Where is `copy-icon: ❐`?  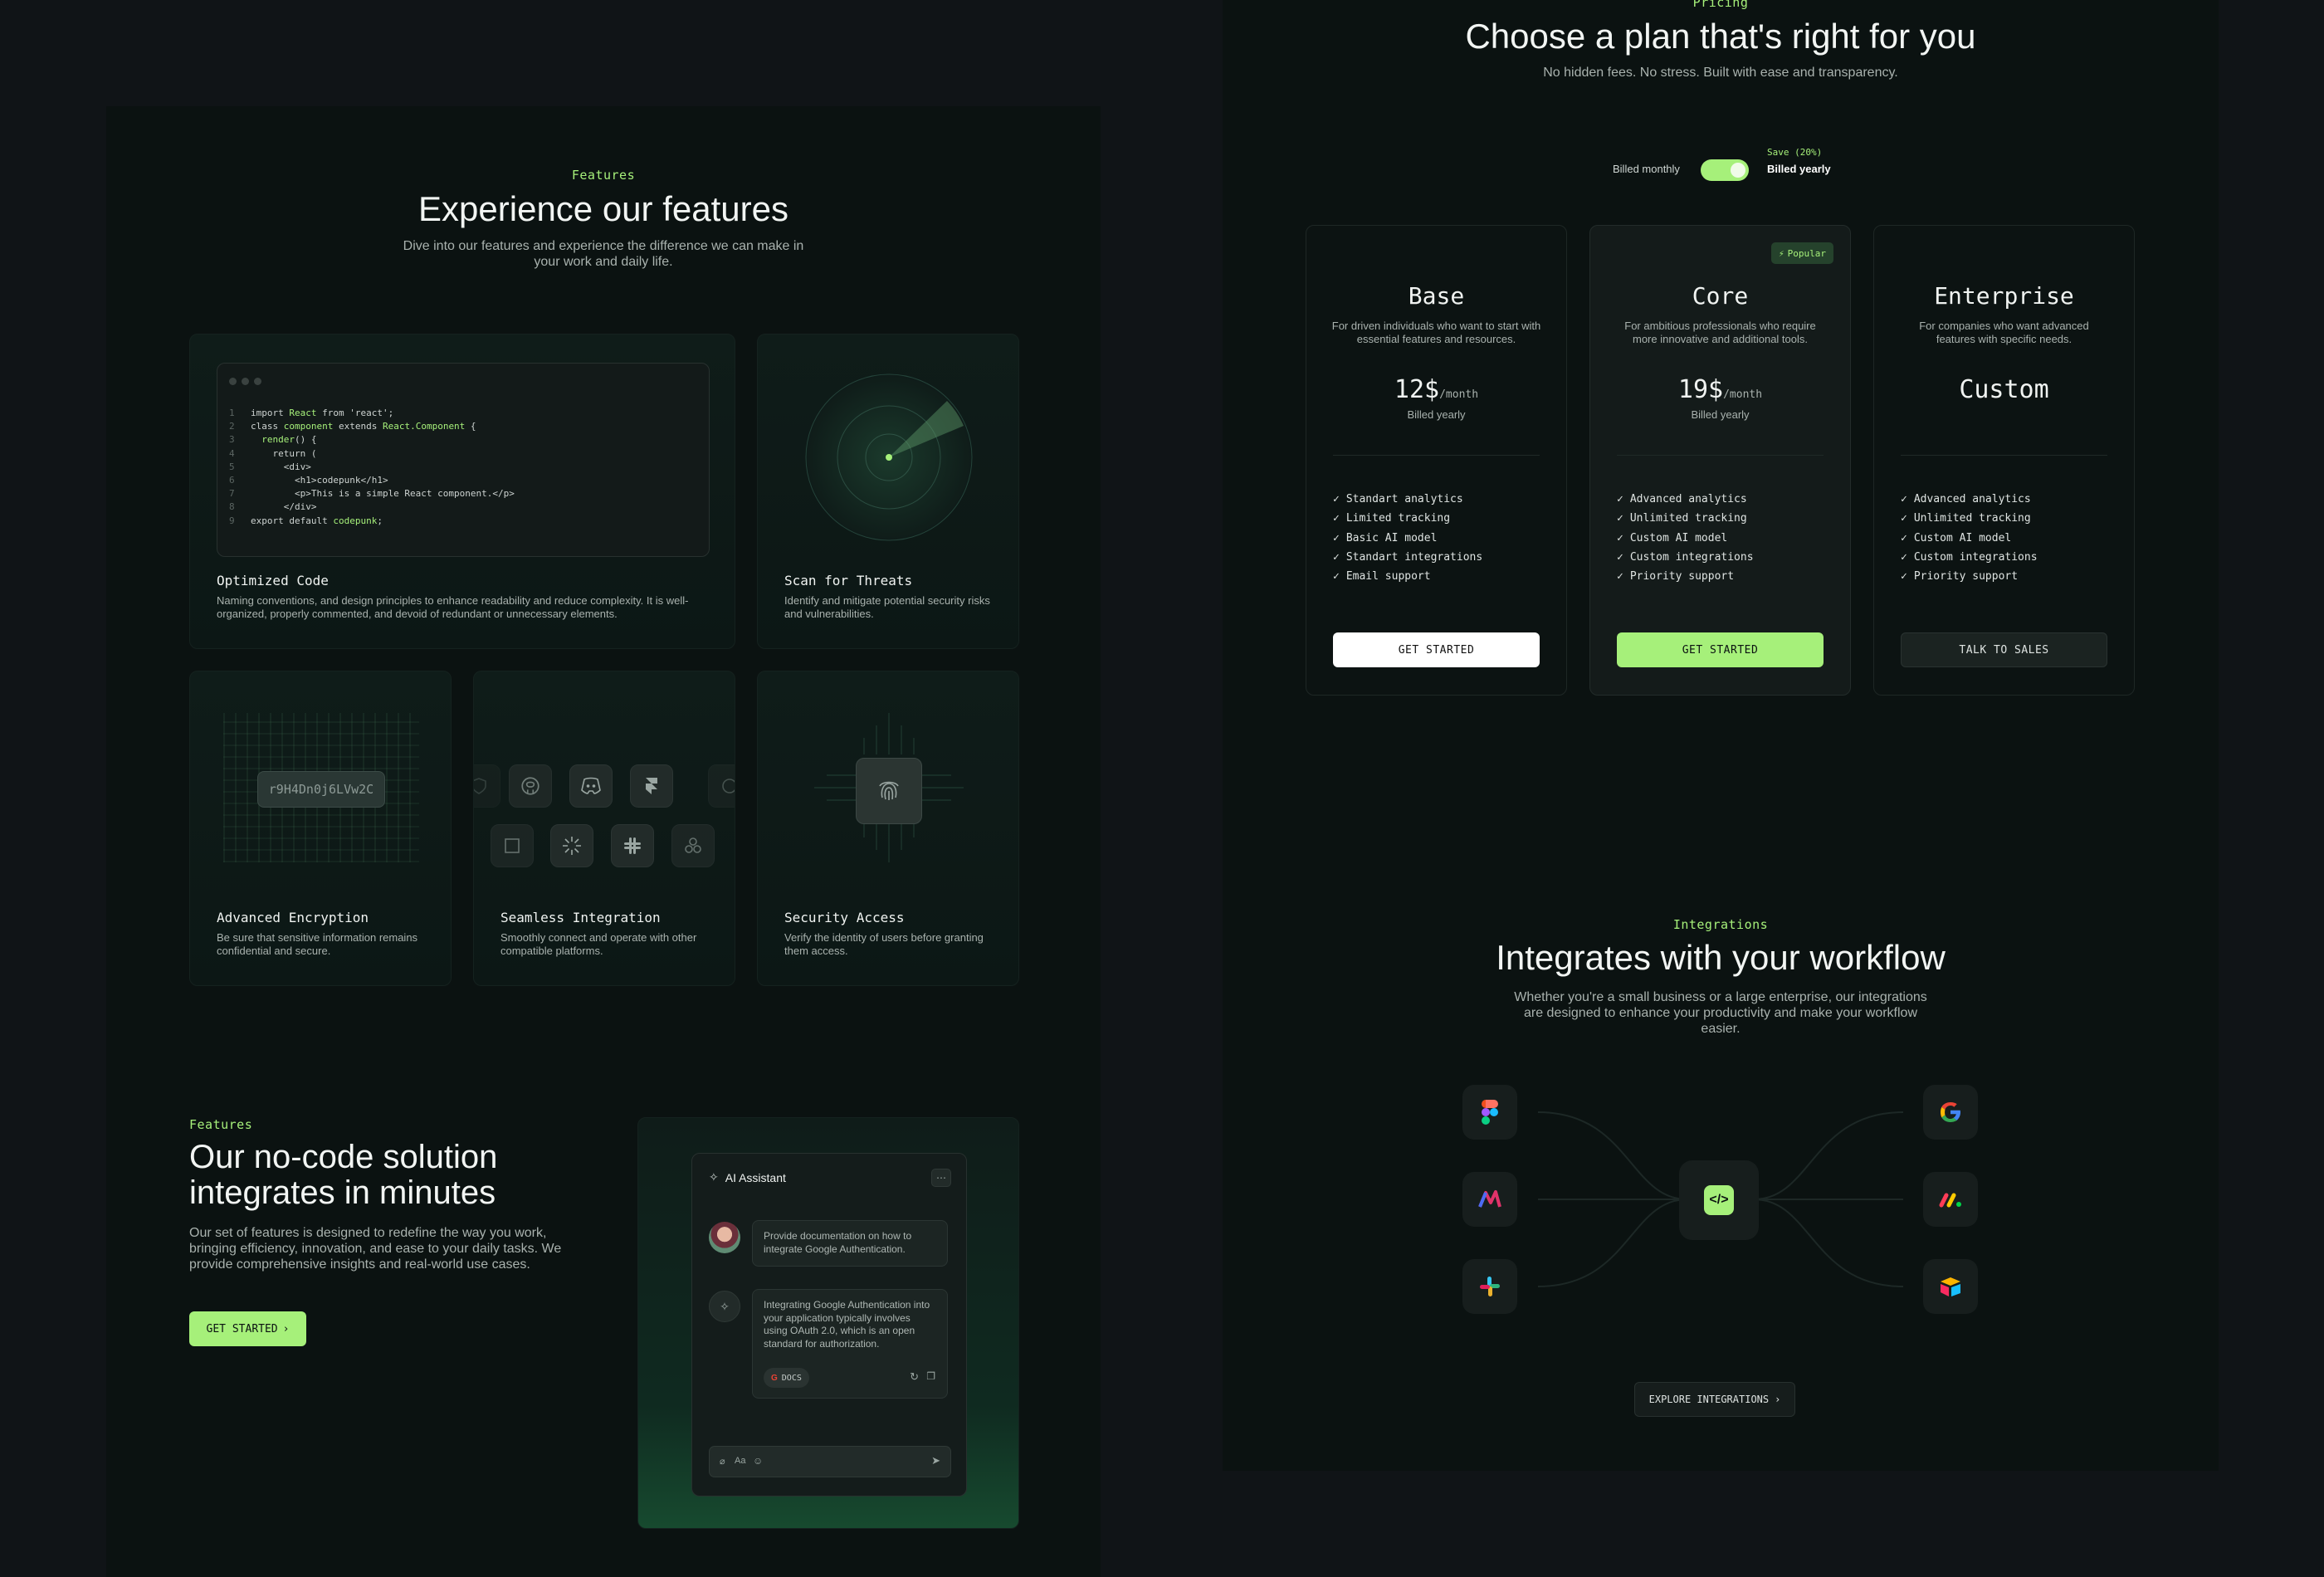 copy-icon: ❐ is located at coordinates (930, 1376).